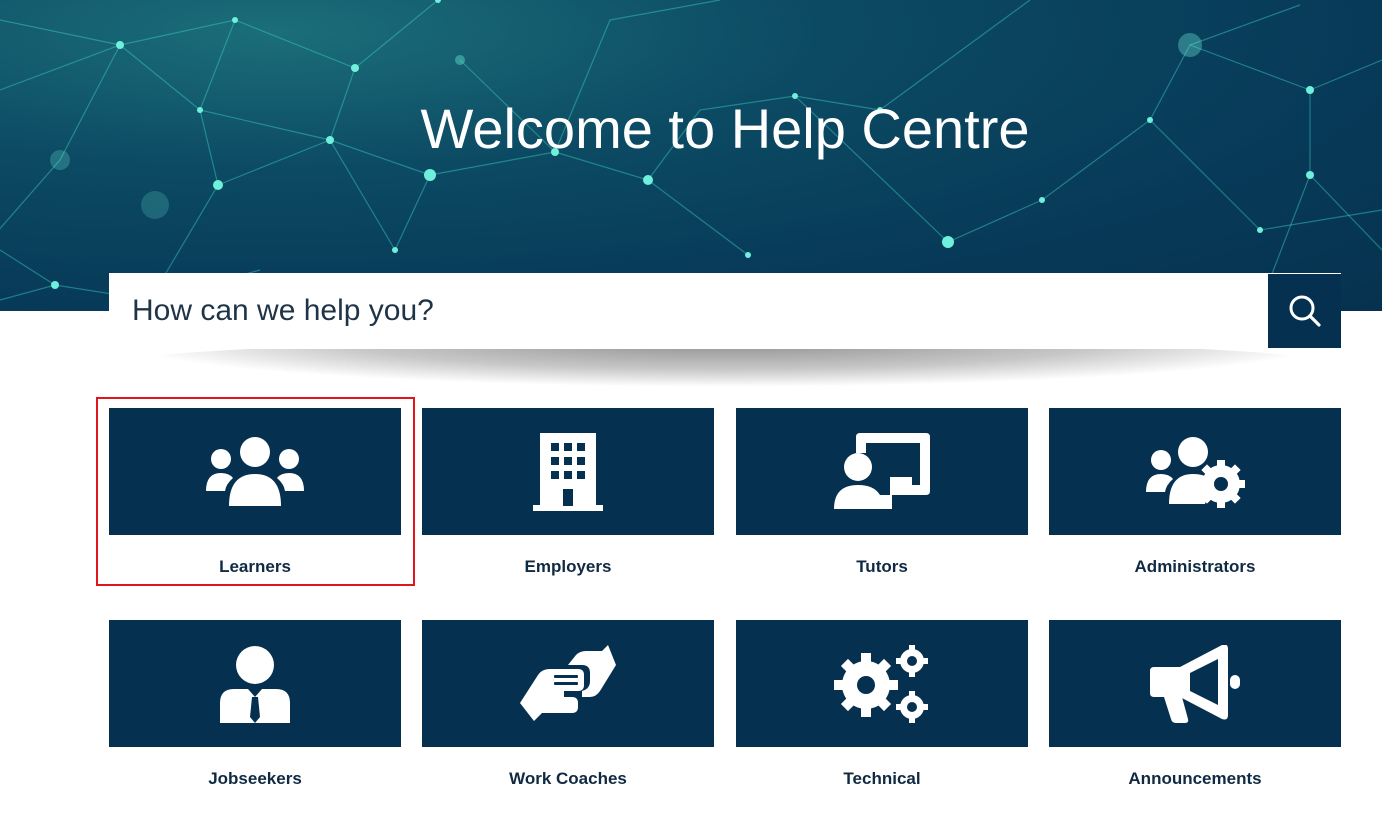 The image size is (1382, 828). Describe the element at coordinates (1195, 778) in the screenshot. I see `category-label: Announcements` at that location.